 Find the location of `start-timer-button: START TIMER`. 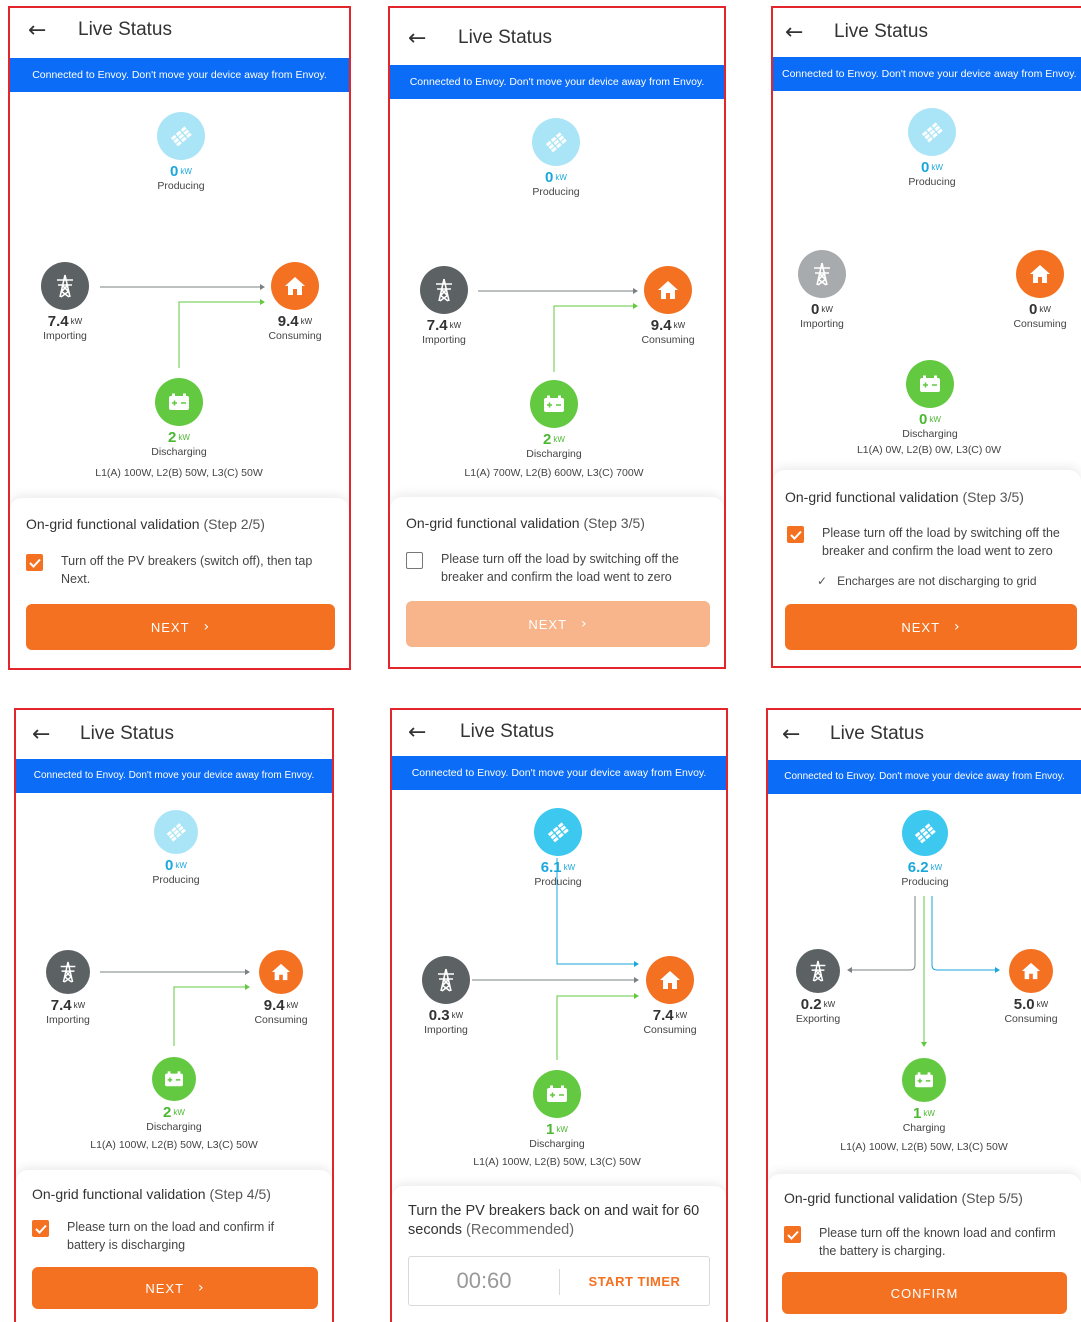

start-timer-button: START TIMER is located at coordinates (634, 1281).